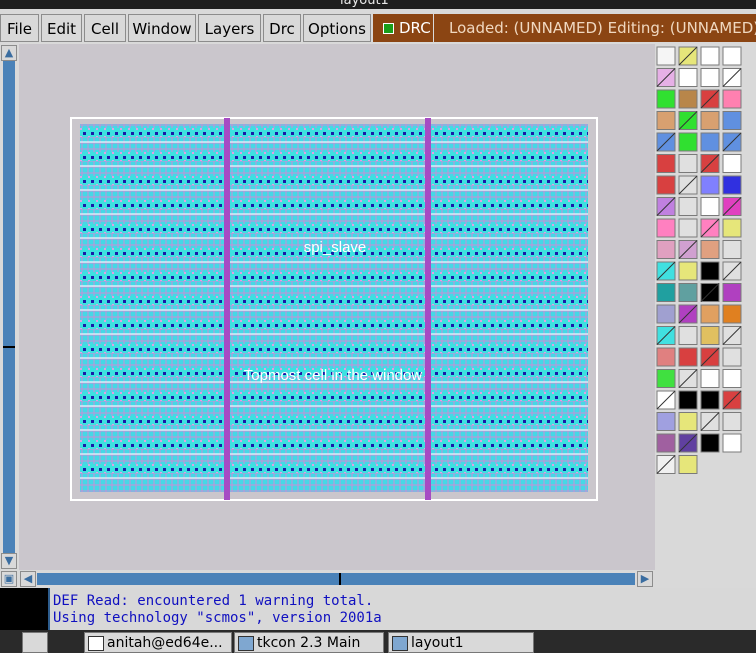  I want to click on layer-palette, so click(705, 316).